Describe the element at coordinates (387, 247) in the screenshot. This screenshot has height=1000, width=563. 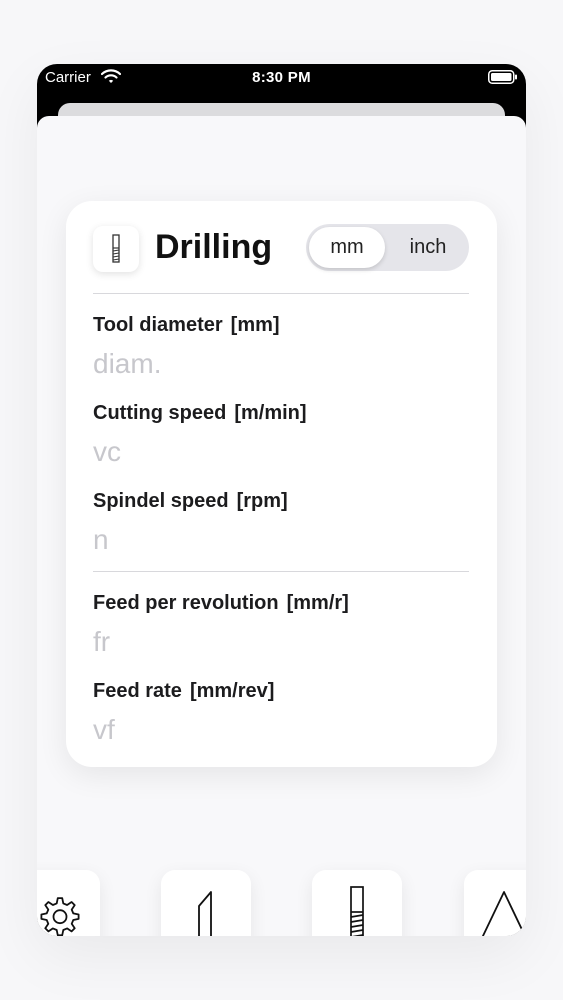
I see `unit-toggle: mm inch` at that location.